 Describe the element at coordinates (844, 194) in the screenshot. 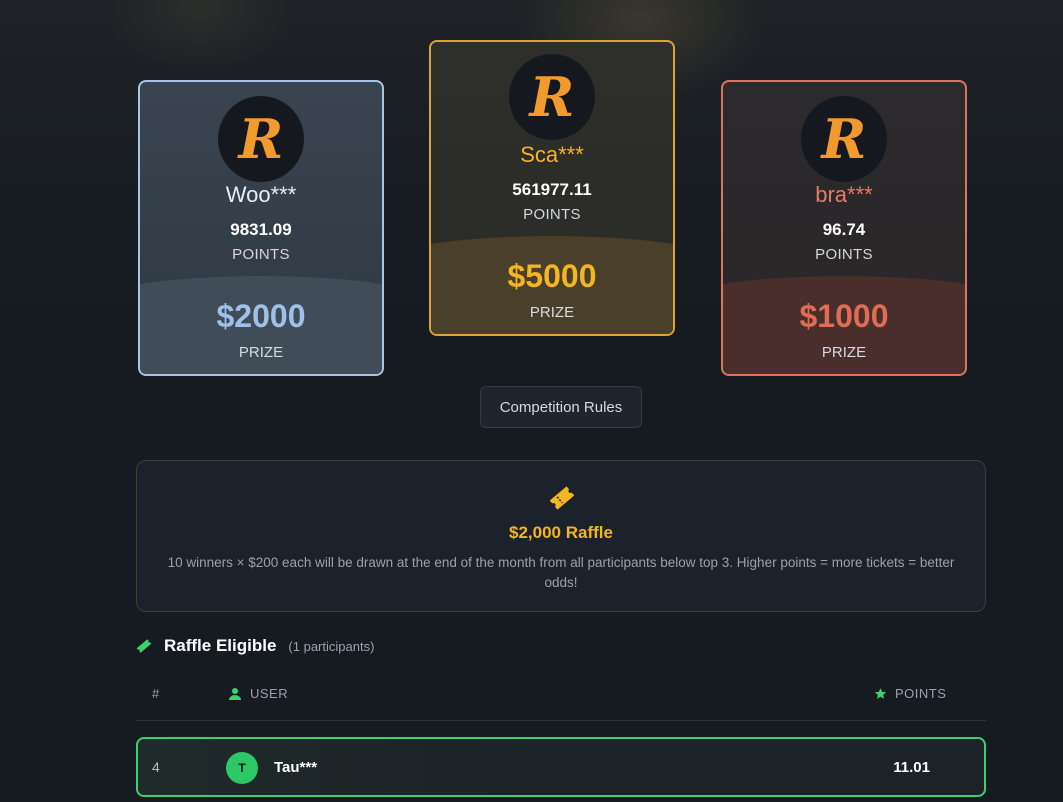

I see `username: bra***` at that location.